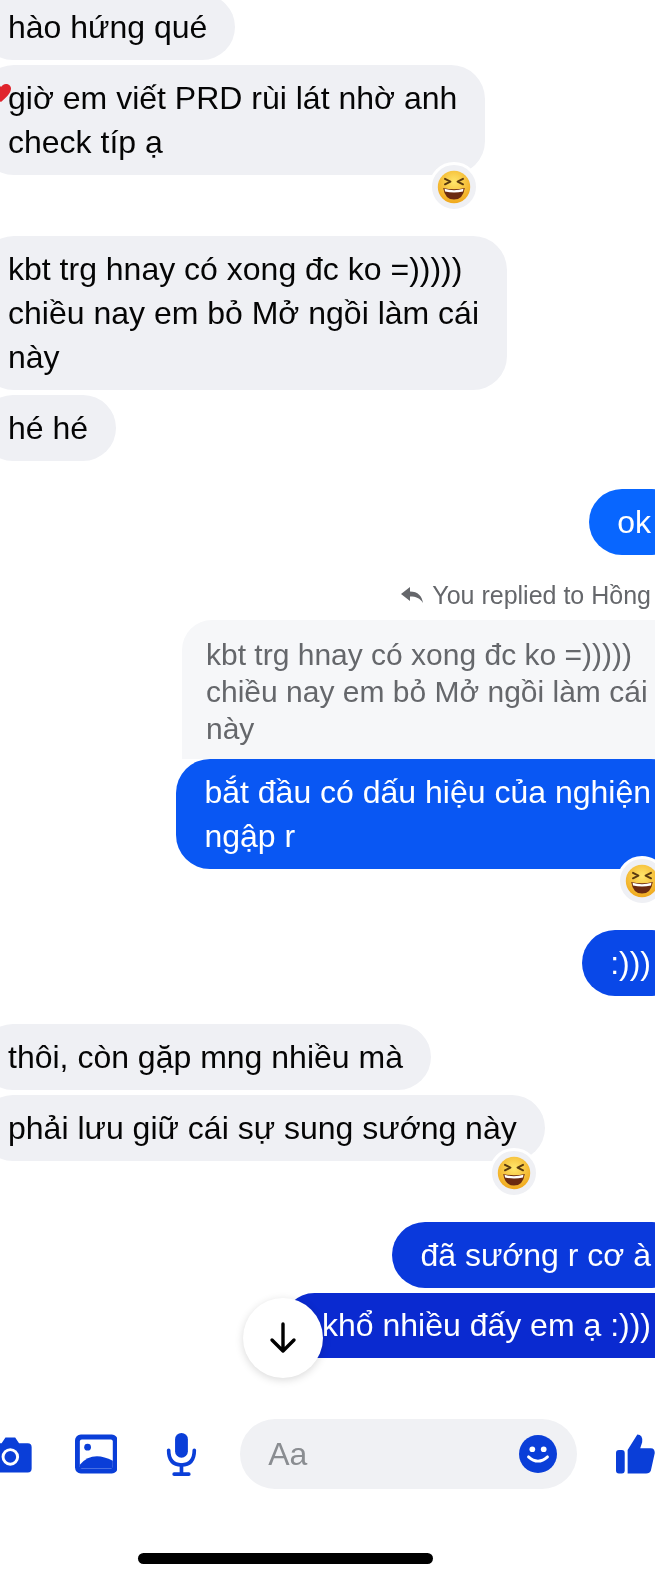  What do you see at coordinates (538, 1454) in the screenshot?
I see `emoji-icon` at bounding box center [538, 1454].